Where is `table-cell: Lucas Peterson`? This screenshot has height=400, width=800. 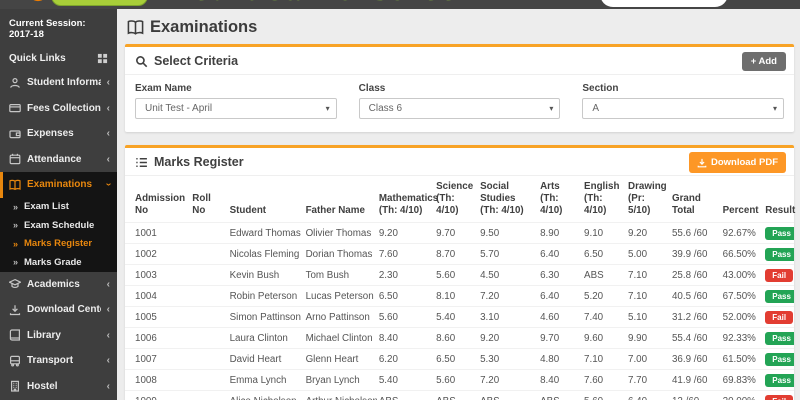 table-cell: Lucas Peterson is located at coordinates (340, 296).